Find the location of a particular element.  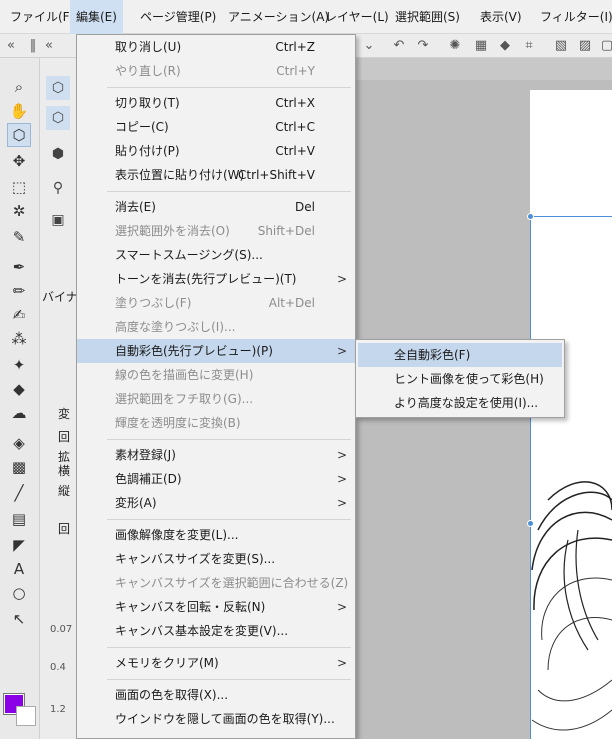

text-icon: A is located at coordinates (19, 569).